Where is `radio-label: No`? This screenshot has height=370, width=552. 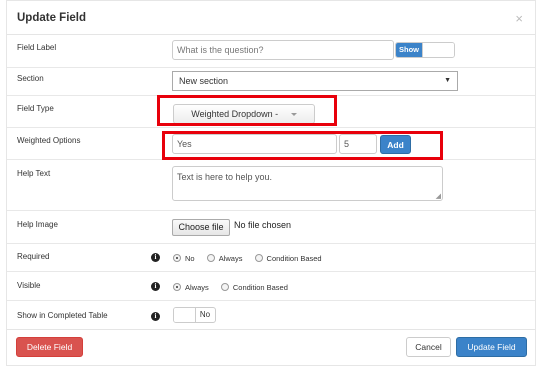
radio-label: No is located at coordinates (190, 258).